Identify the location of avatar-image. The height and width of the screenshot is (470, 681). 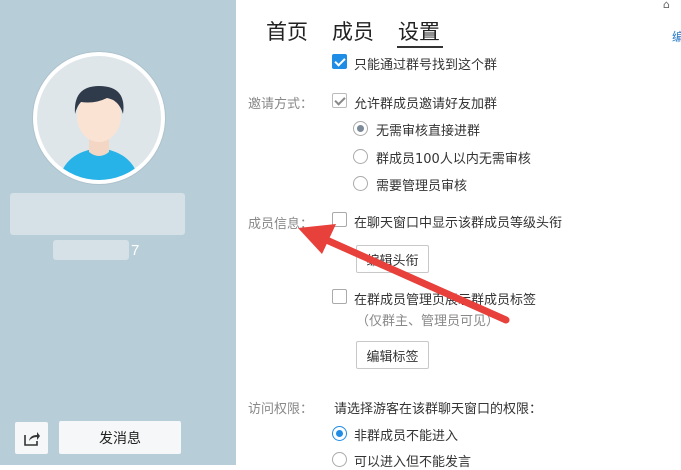
(99, 118).